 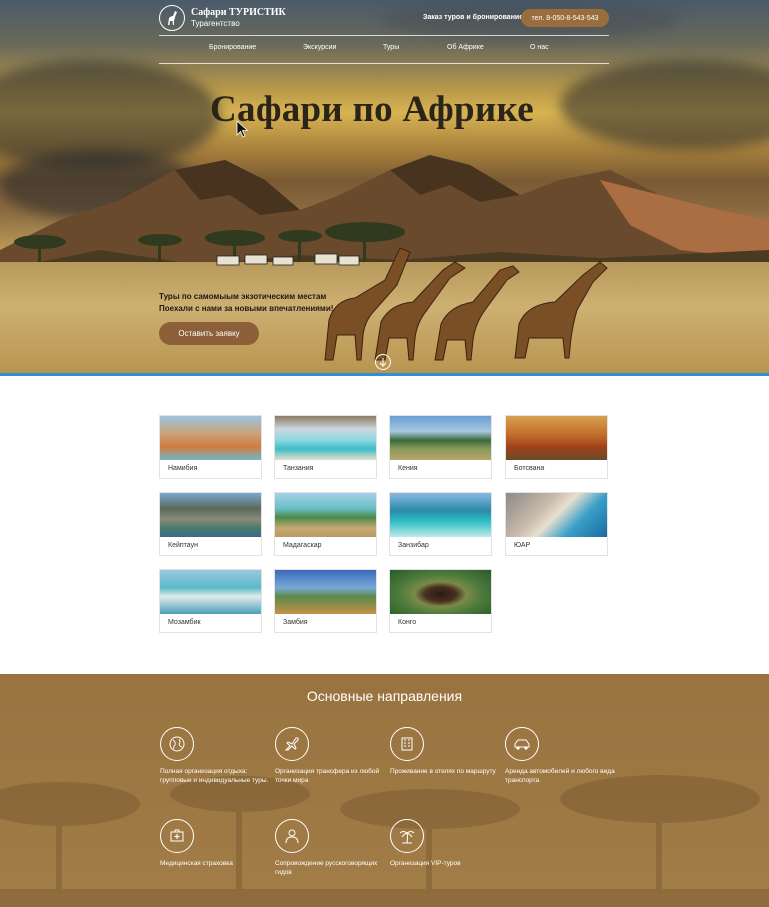 I want to click on nav-item-excursions: Экскурсии, so click(x=319, y=47).